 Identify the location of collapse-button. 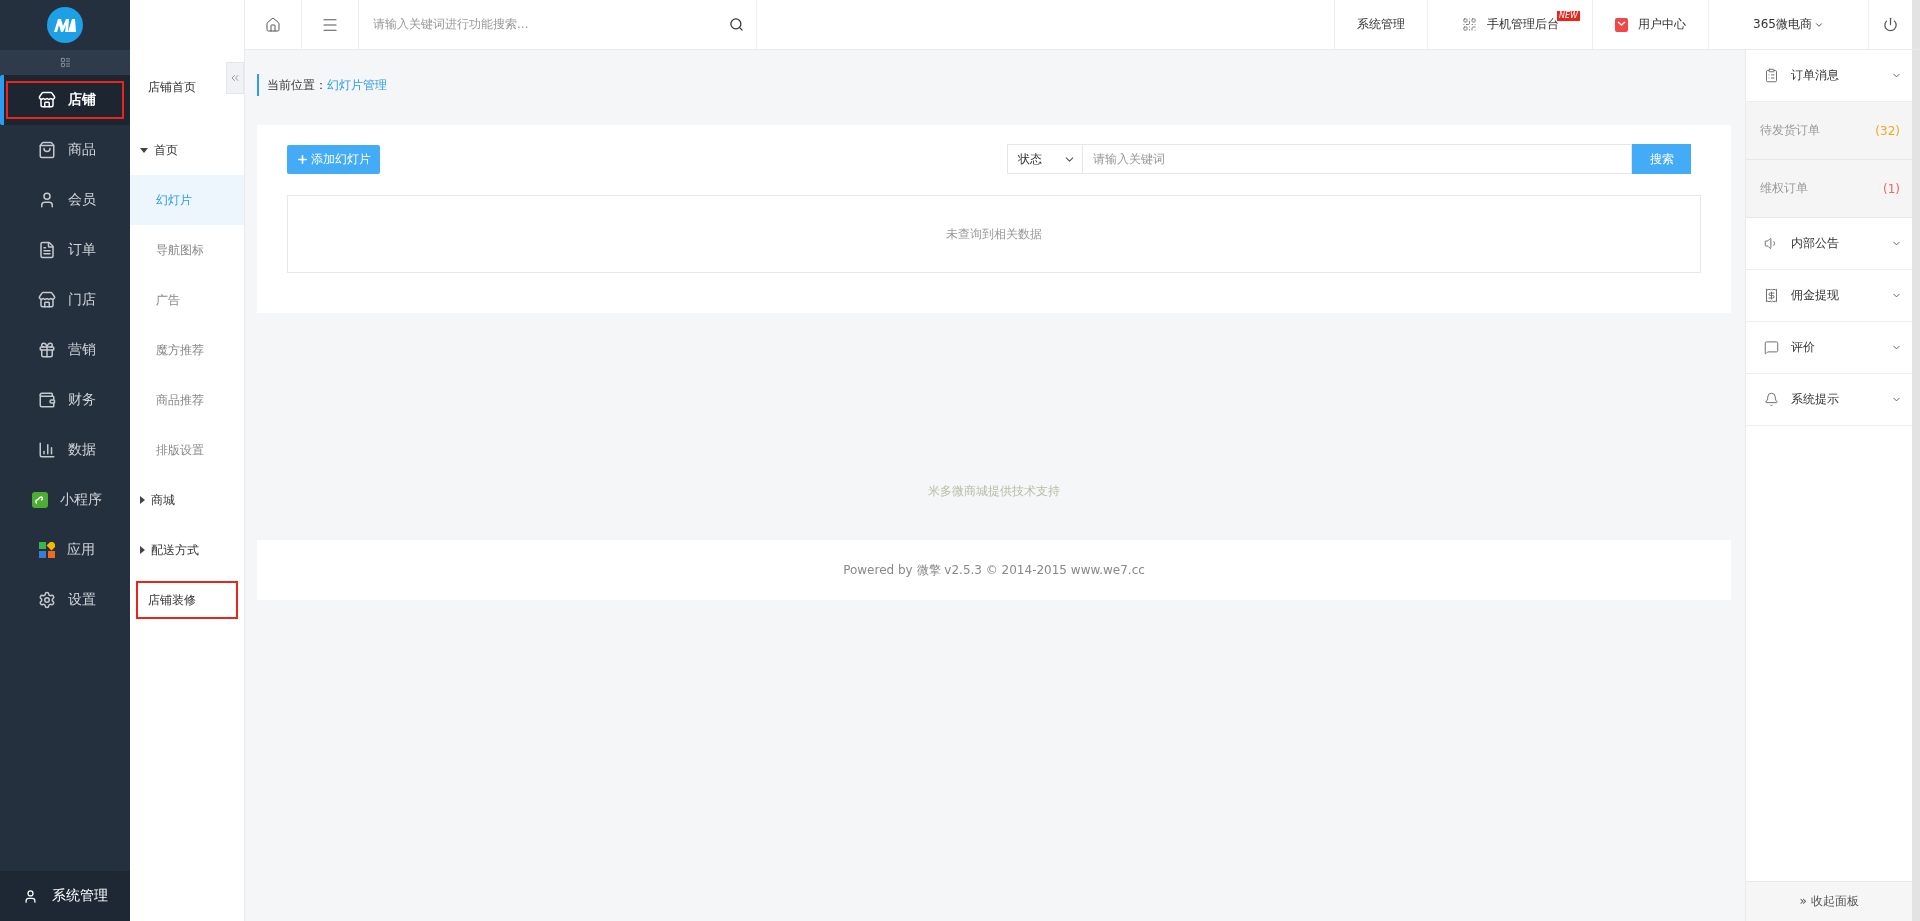
(235, 77).